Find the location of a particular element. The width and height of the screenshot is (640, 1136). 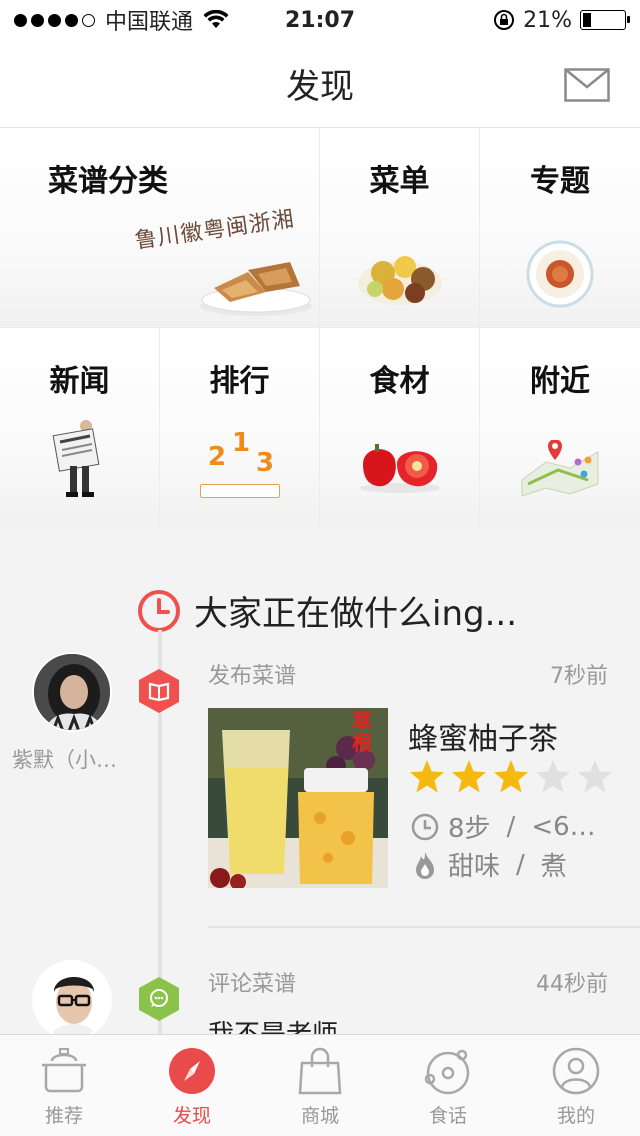

recipe-method: 煮 is located at coordinates (553, 867).